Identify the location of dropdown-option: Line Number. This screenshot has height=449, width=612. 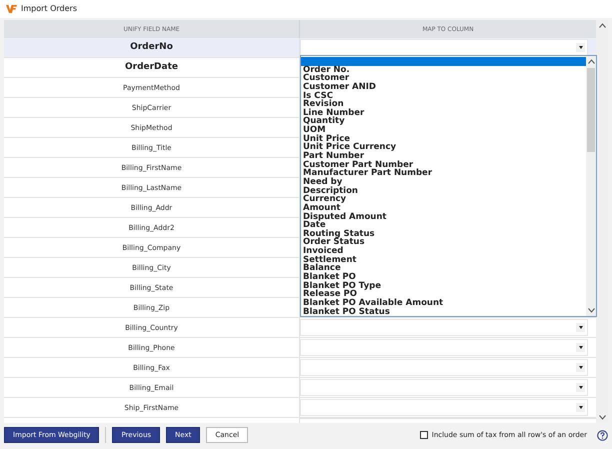
(443, 113).